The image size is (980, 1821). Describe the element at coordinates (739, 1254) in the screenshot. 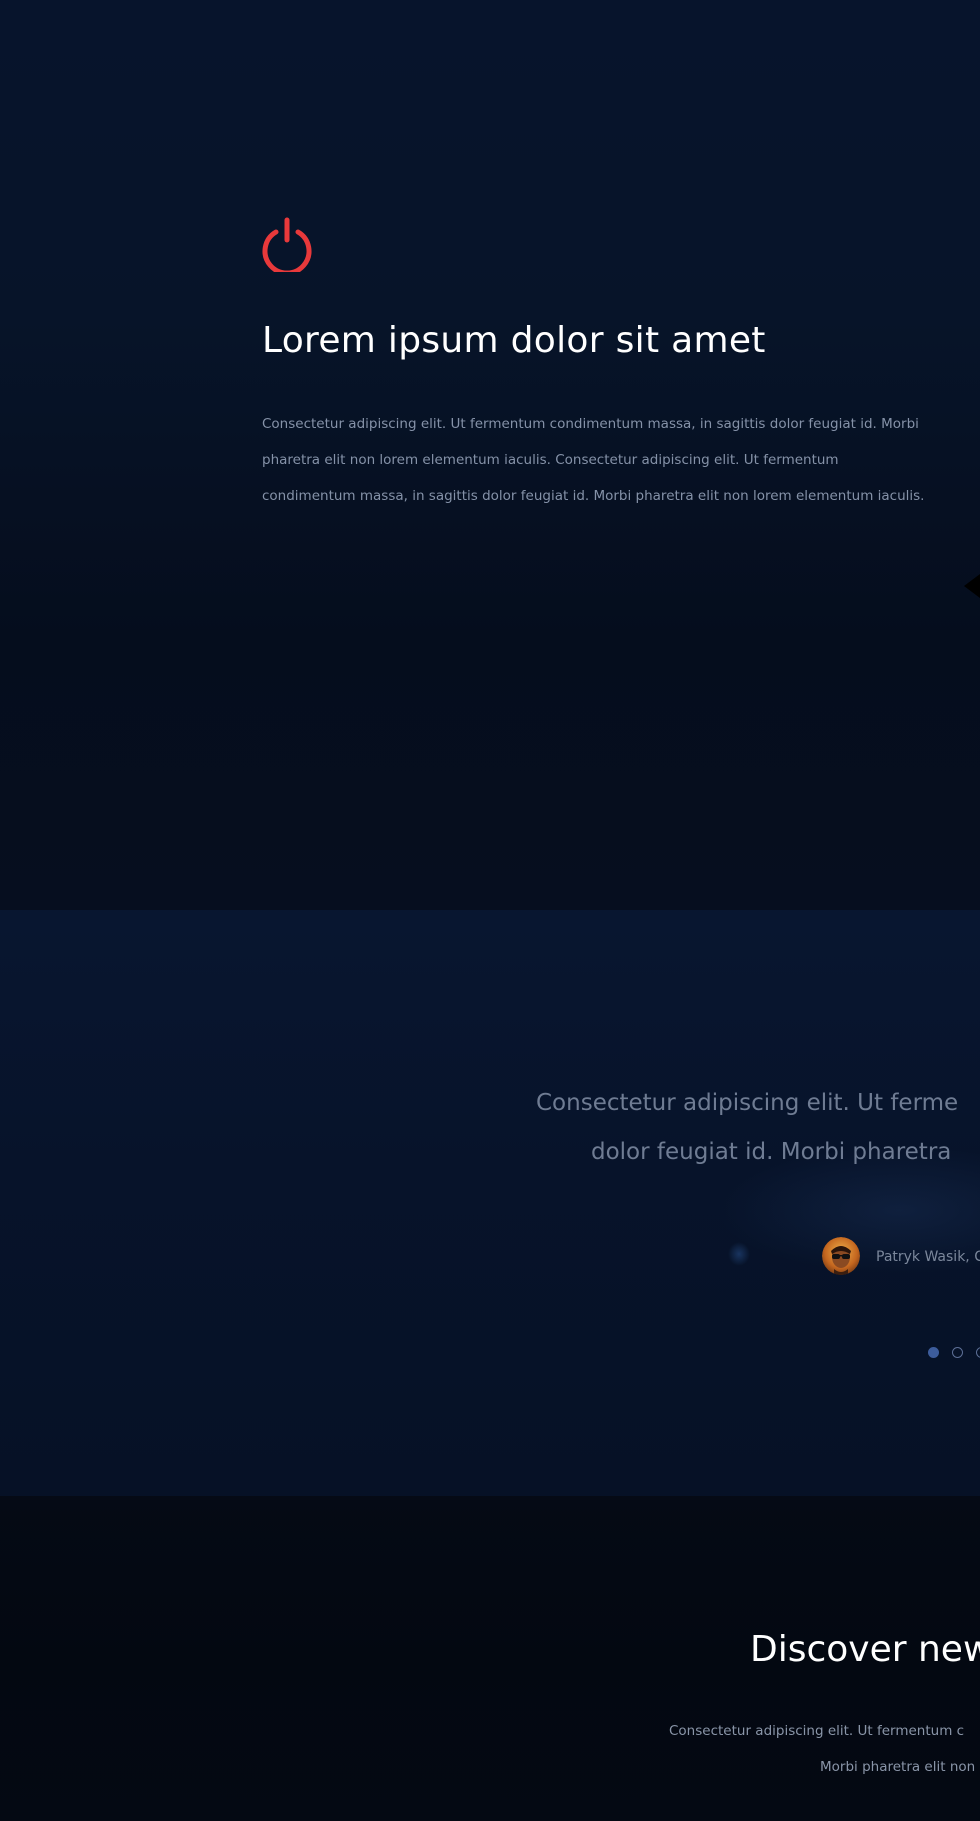

I see `decorative-glow` at that location.